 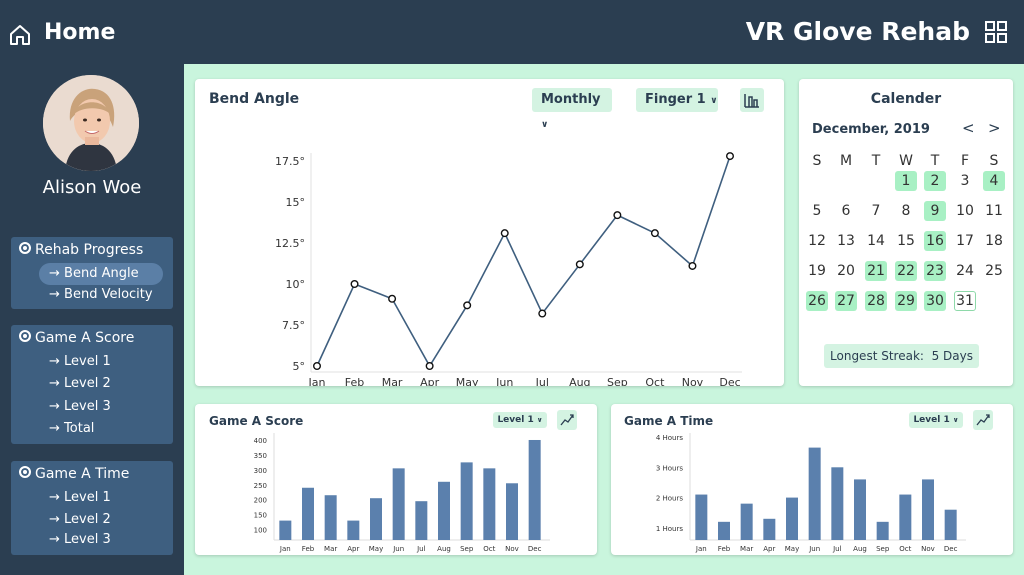 What do you see at coordinates (994, 181) in the screenshot?
I see `calendar-day: 4` at bounding box center [994, 181].